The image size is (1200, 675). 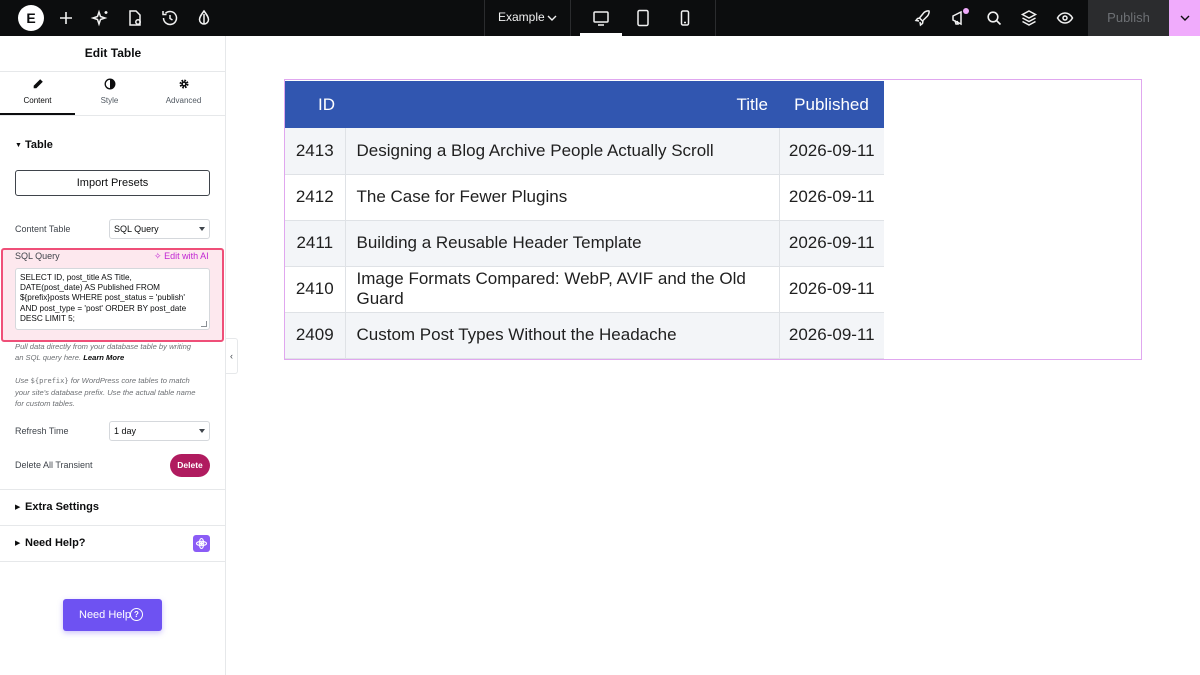 I want to click on prefix-help-use: Use, so click(x=22, y=380).